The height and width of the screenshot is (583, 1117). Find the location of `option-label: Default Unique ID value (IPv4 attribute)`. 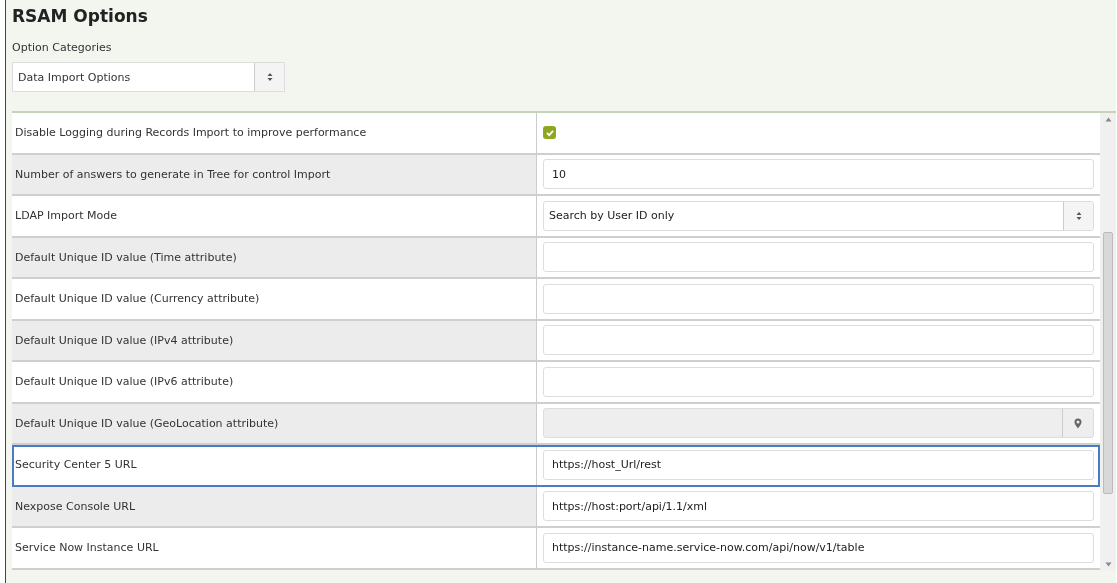

option-label: Default Unique ID value (IPv4 attribute) is located at coordinates (274, 340).